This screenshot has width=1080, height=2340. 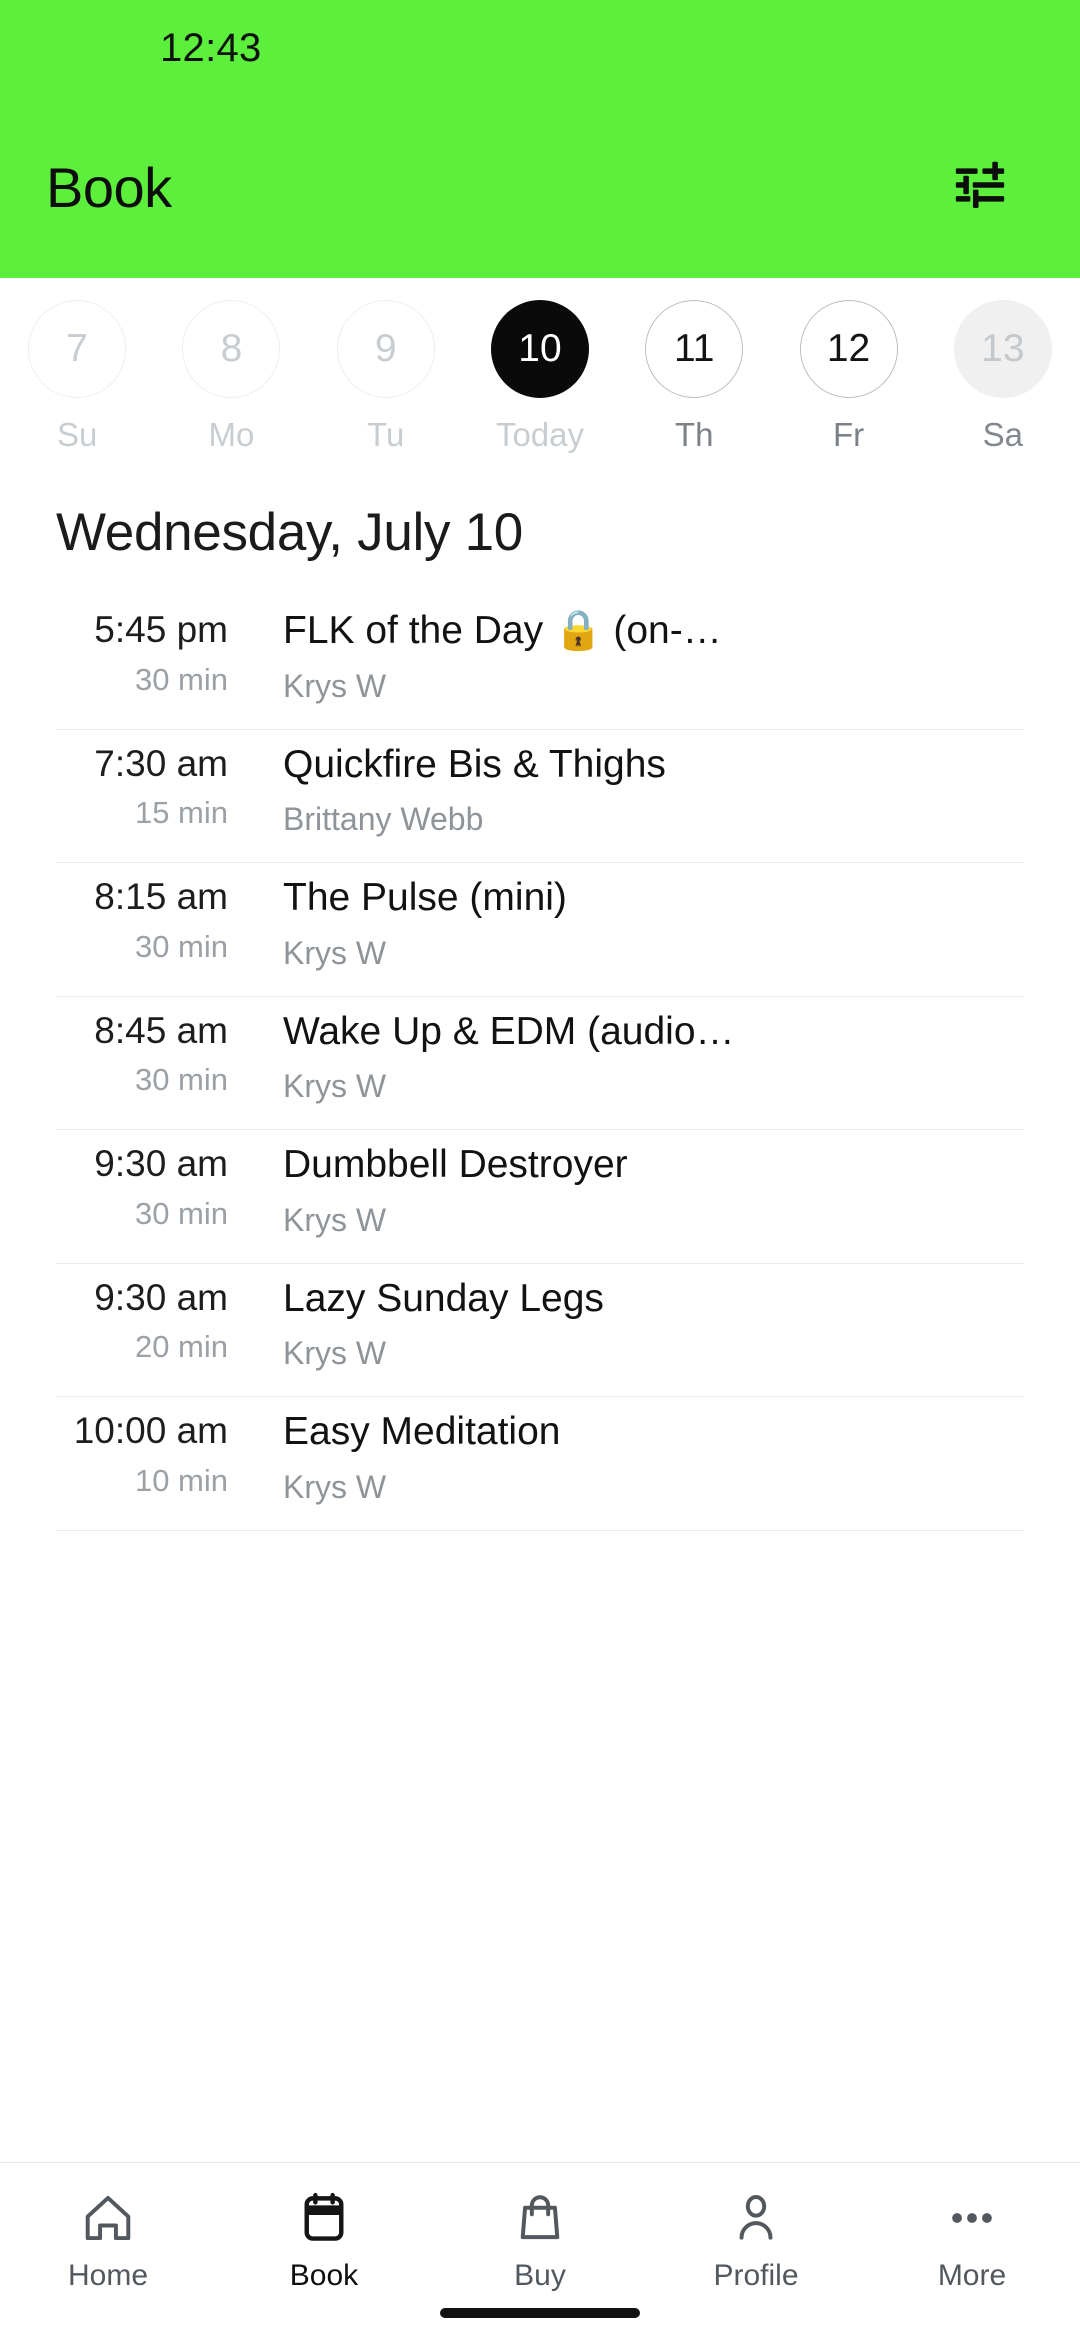 I want to click on home-indicator, so click(x=540, y=2313).